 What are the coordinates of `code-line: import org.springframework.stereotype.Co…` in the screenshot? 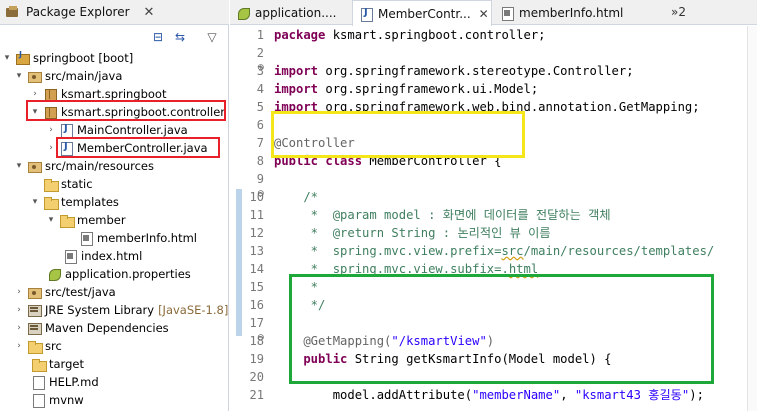 It's located at (454, 71).